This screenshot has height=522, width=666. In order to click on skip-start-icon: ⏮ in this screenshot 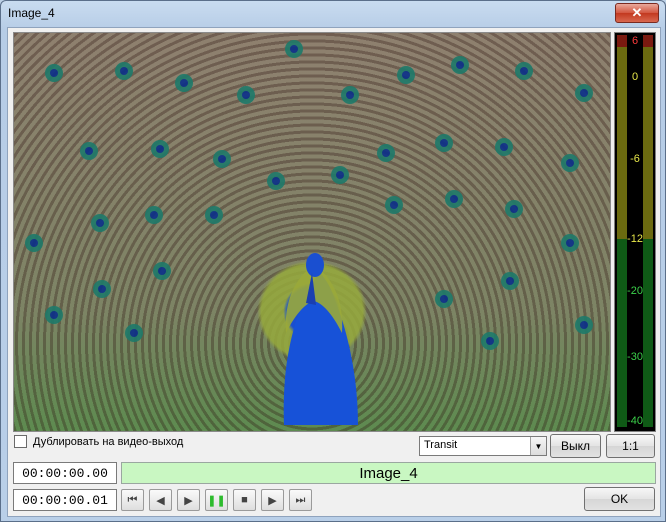, I will do `click(132, 499)`.